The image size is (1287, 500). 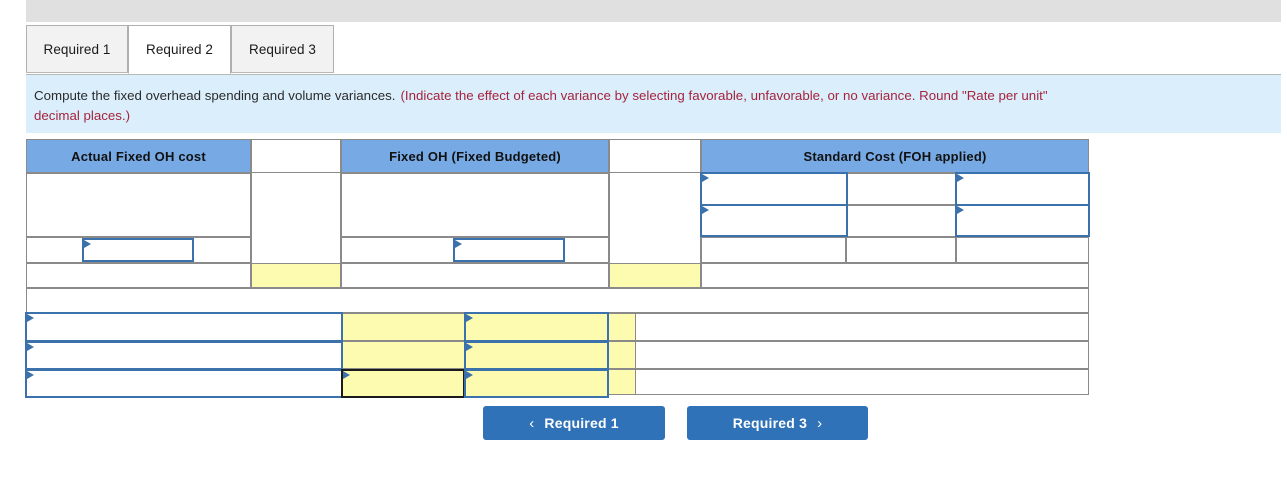 I want to click on cell-spacer-2-entry-row, so click(x=655, y=250).